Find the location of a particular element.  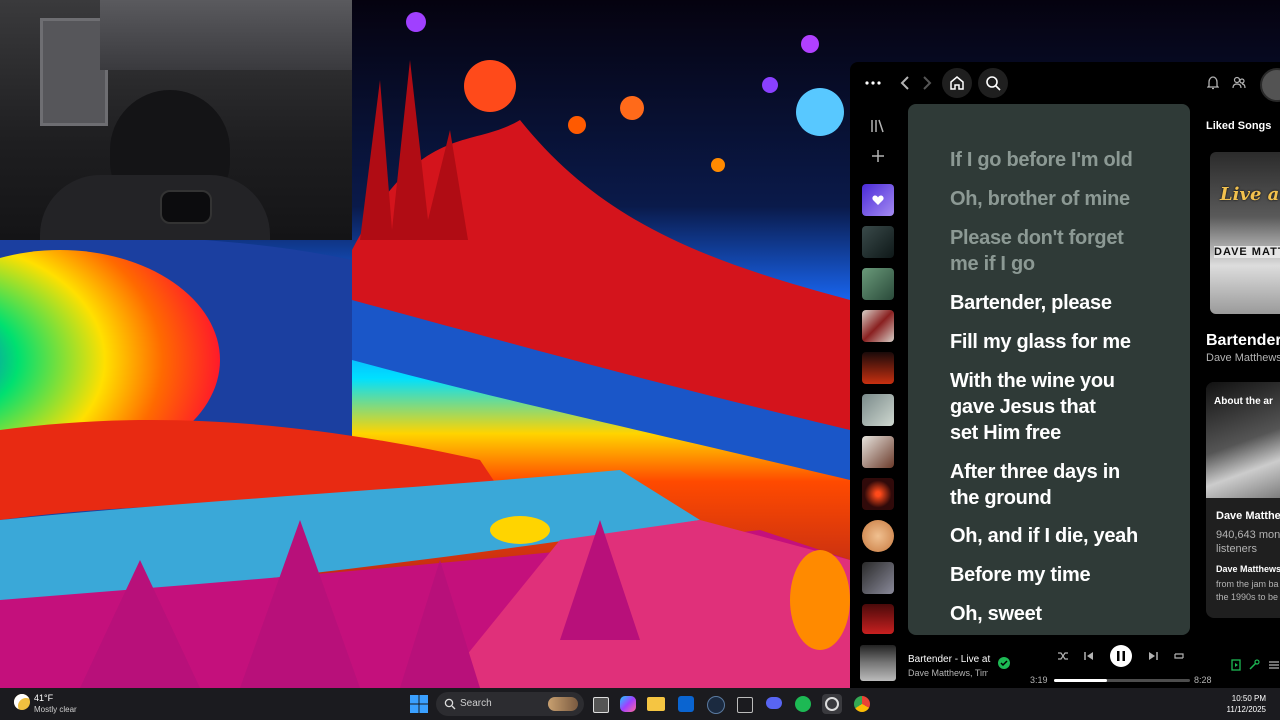

home-button is located at coordinates (957, 83).